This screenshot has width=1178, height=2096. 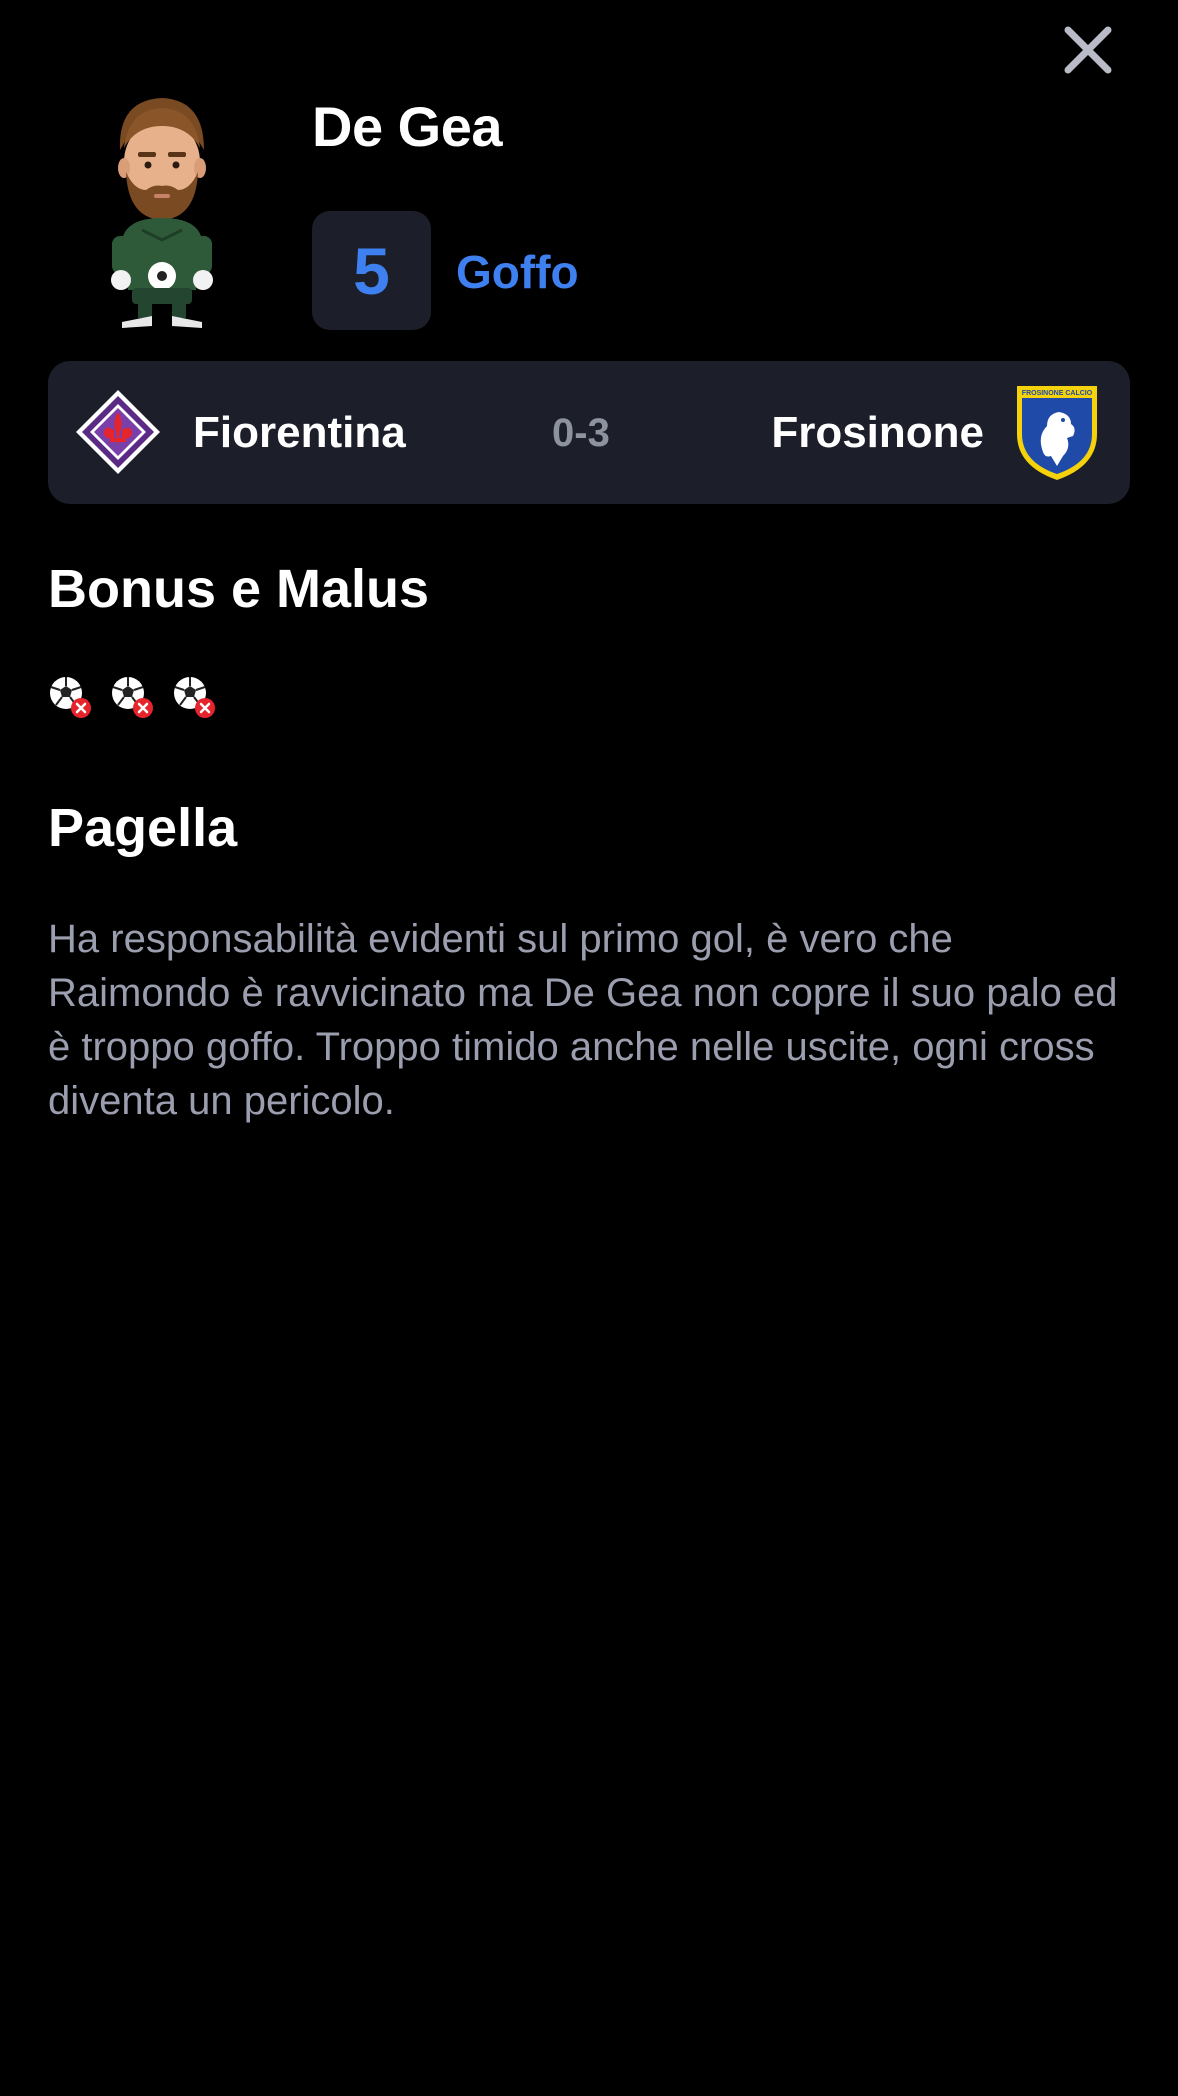 I want to click on close-button, so click(x=1088, y=50).